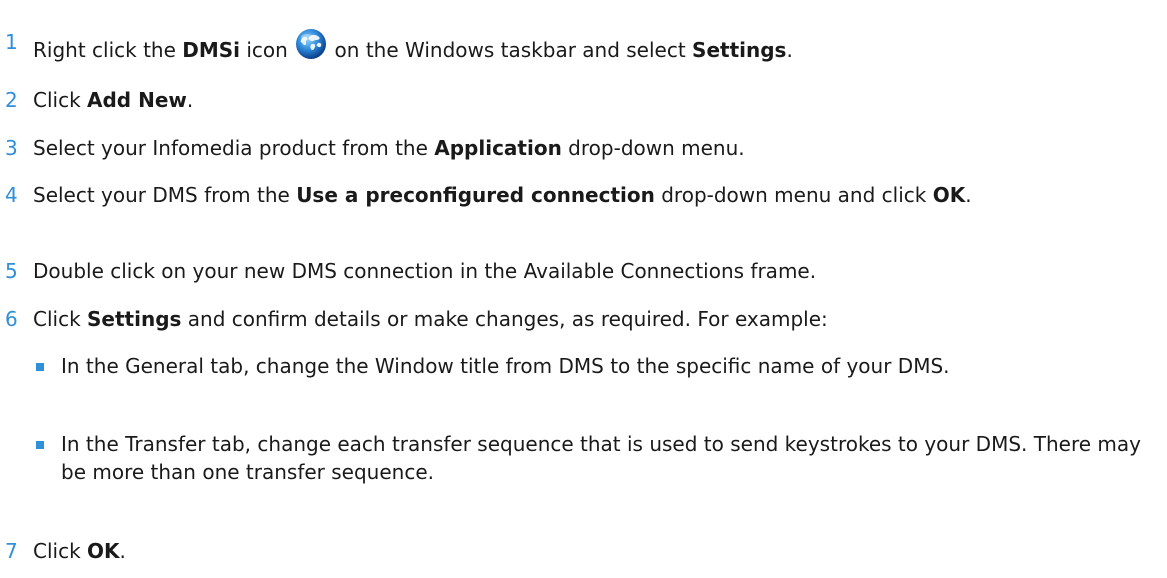 Image resolution: width=1167 pixels, height=578 pixels. I want to click on step-number: 2, so click(11, 100).